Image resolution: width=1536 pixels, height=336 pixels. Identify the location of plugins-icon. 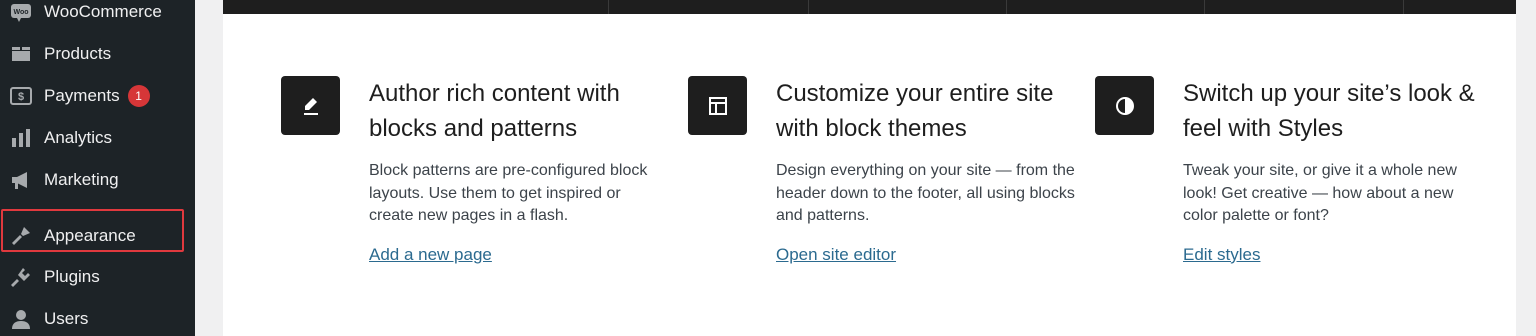
(21, 277).